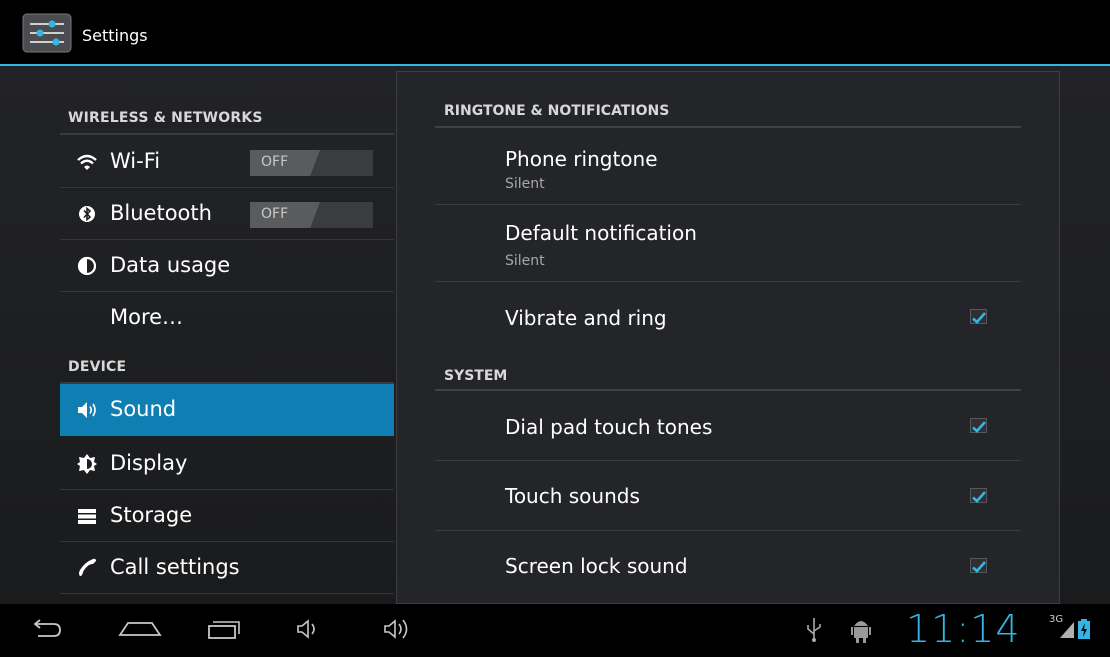  What do you see at coordinates (601, 233) in the screenshot?
I see `pref-title: Default notification` at bounding box center [601, 233].